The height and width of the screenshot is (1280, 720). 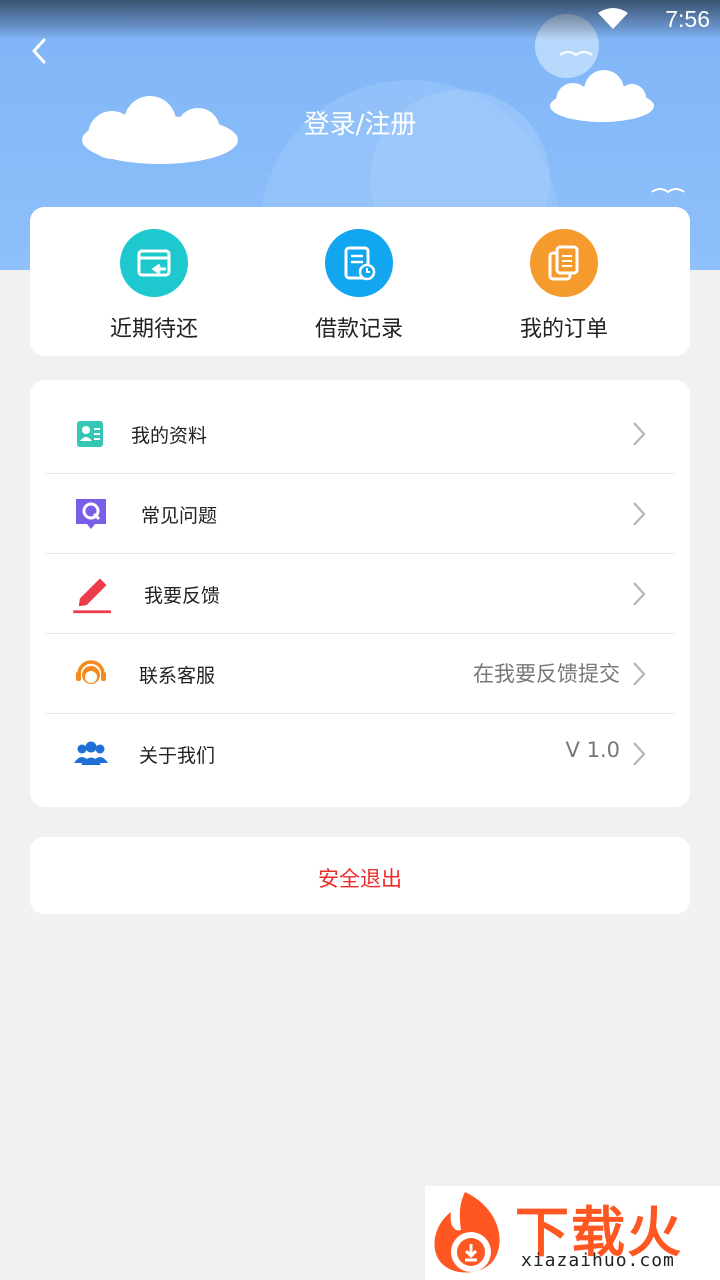 I want to click on quick-actions-card: 近期待还 借款记录 我的订单, so click(x=360, y=281).